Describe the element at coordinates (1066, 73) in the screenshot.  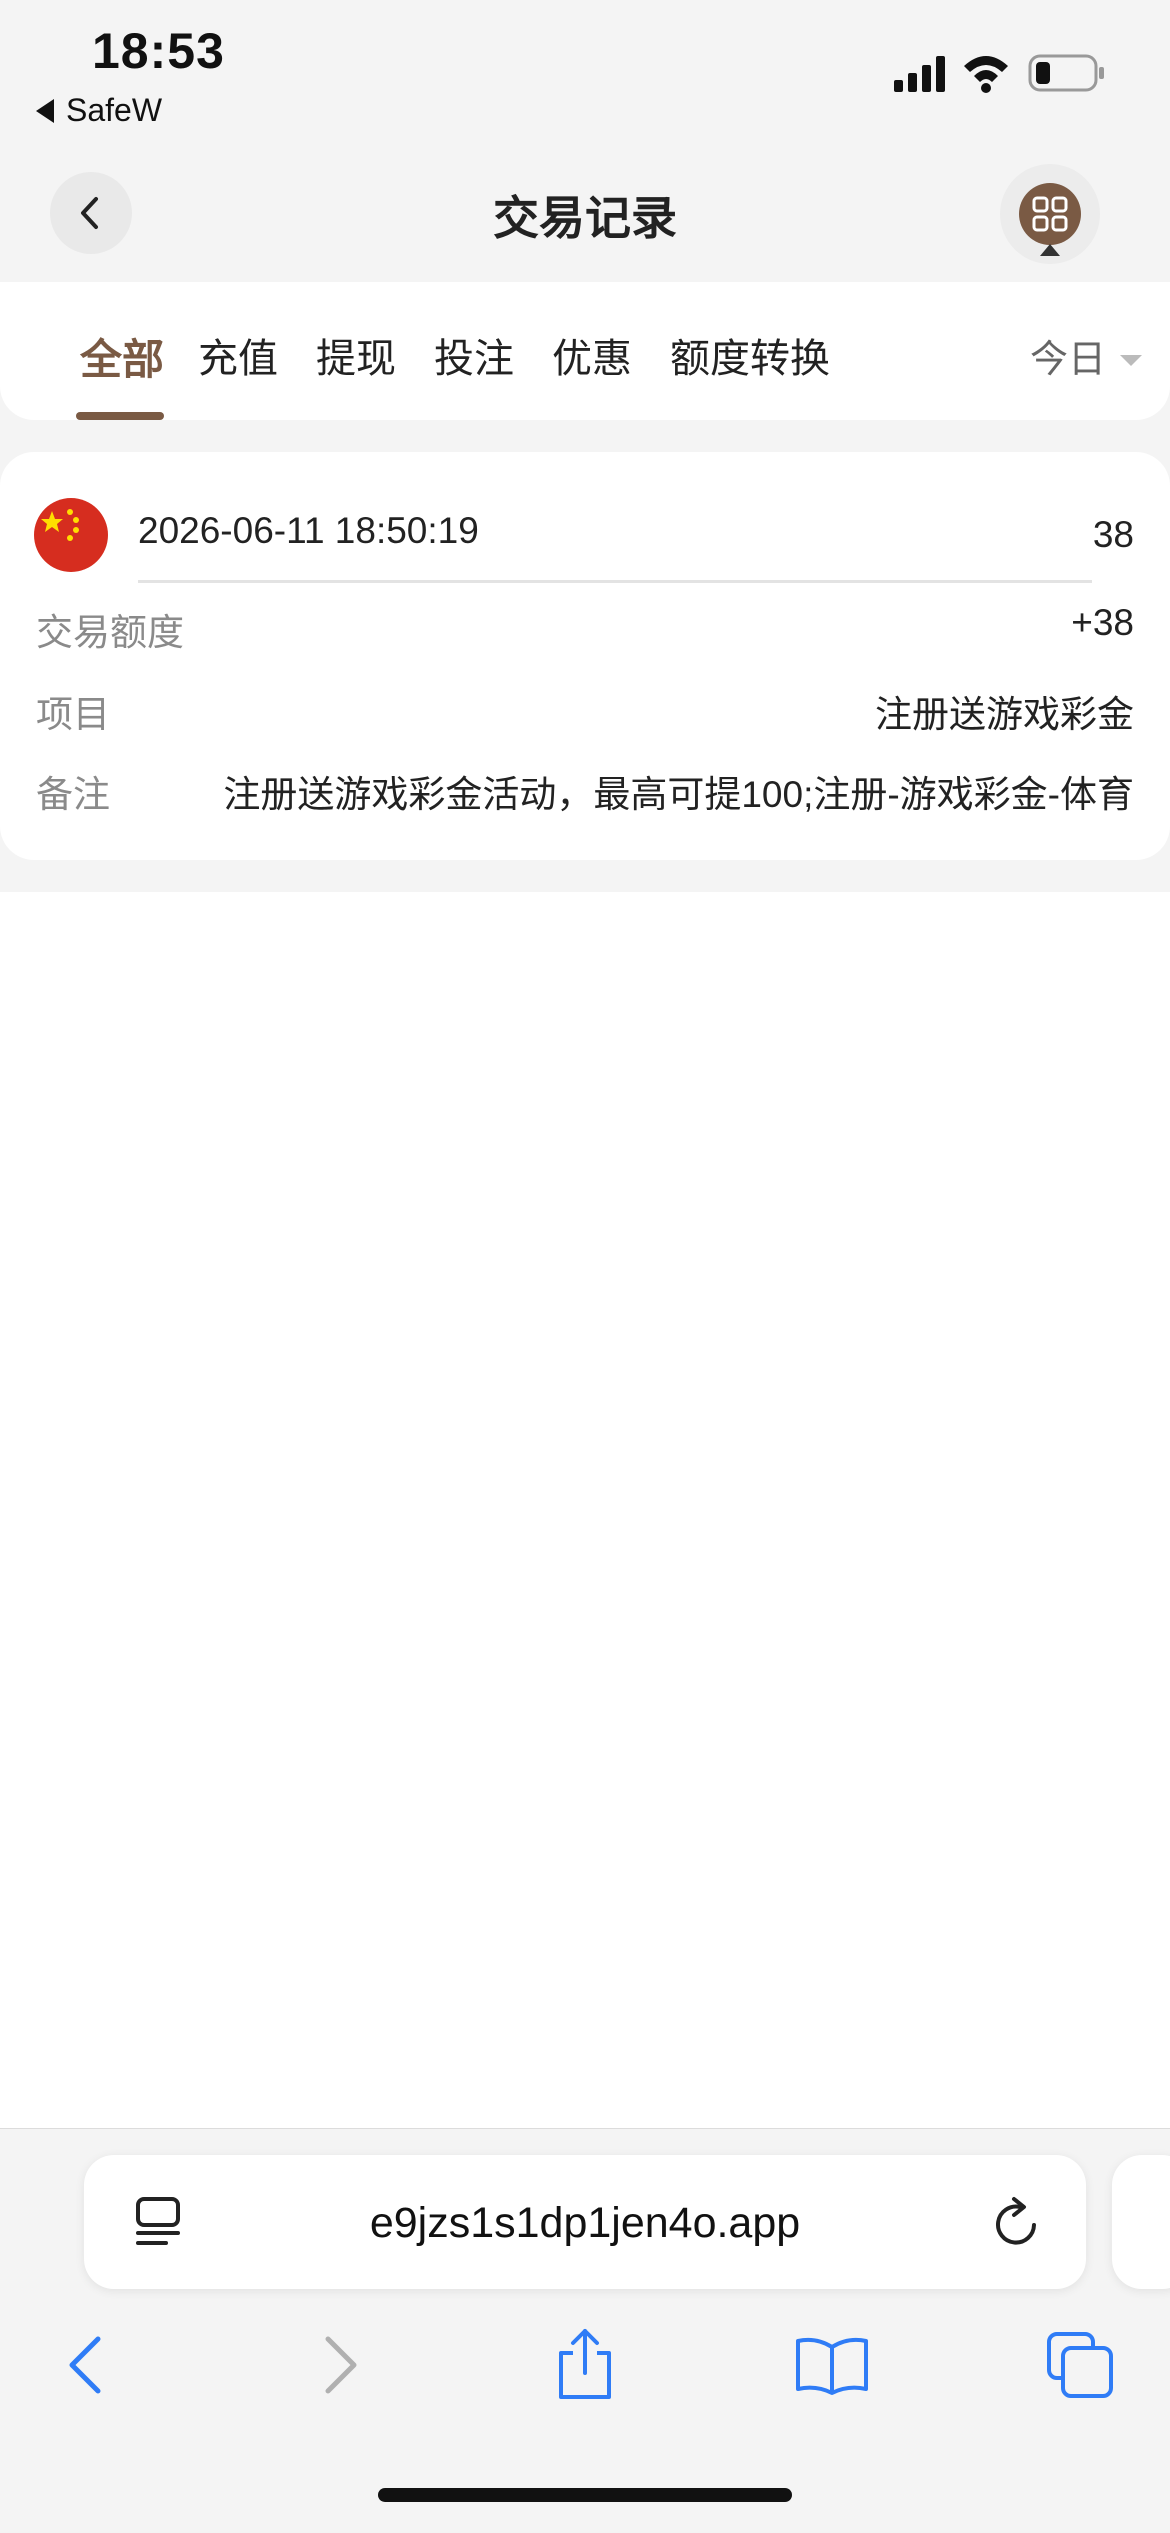
I see `battery-icon` at that location.